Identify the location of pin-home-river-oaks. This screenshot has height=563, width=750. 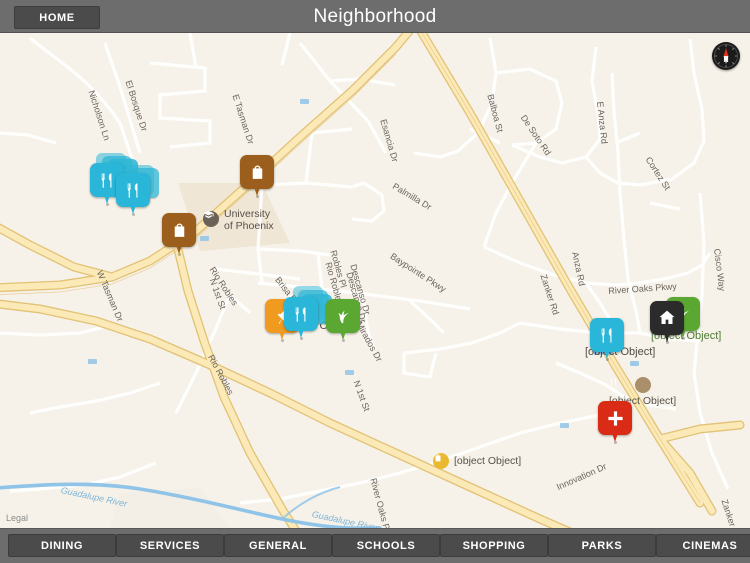
(667, 322).